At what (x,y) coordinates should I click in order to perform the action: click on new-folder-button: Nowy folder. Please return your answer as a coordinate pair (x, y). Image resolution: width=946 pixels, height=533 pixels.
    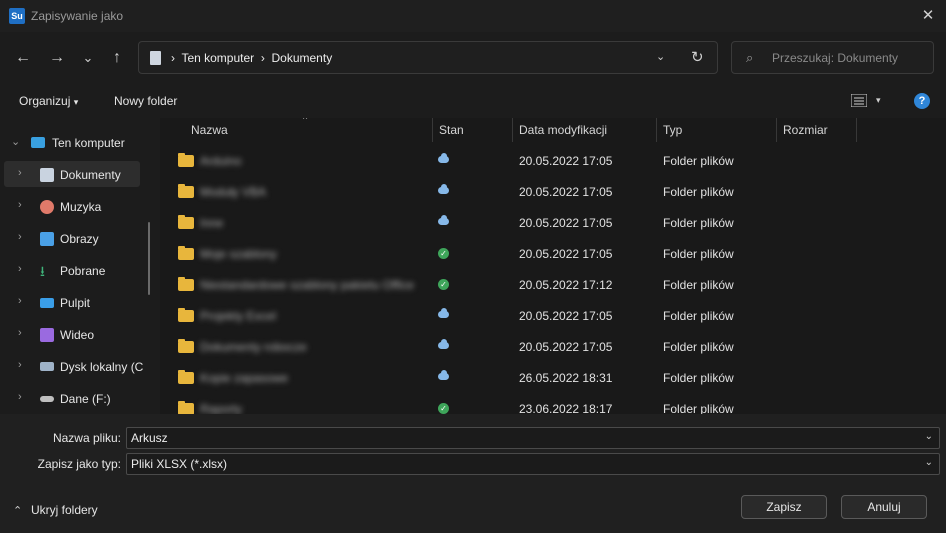
    Looking at the image, I should click on (145, 101).